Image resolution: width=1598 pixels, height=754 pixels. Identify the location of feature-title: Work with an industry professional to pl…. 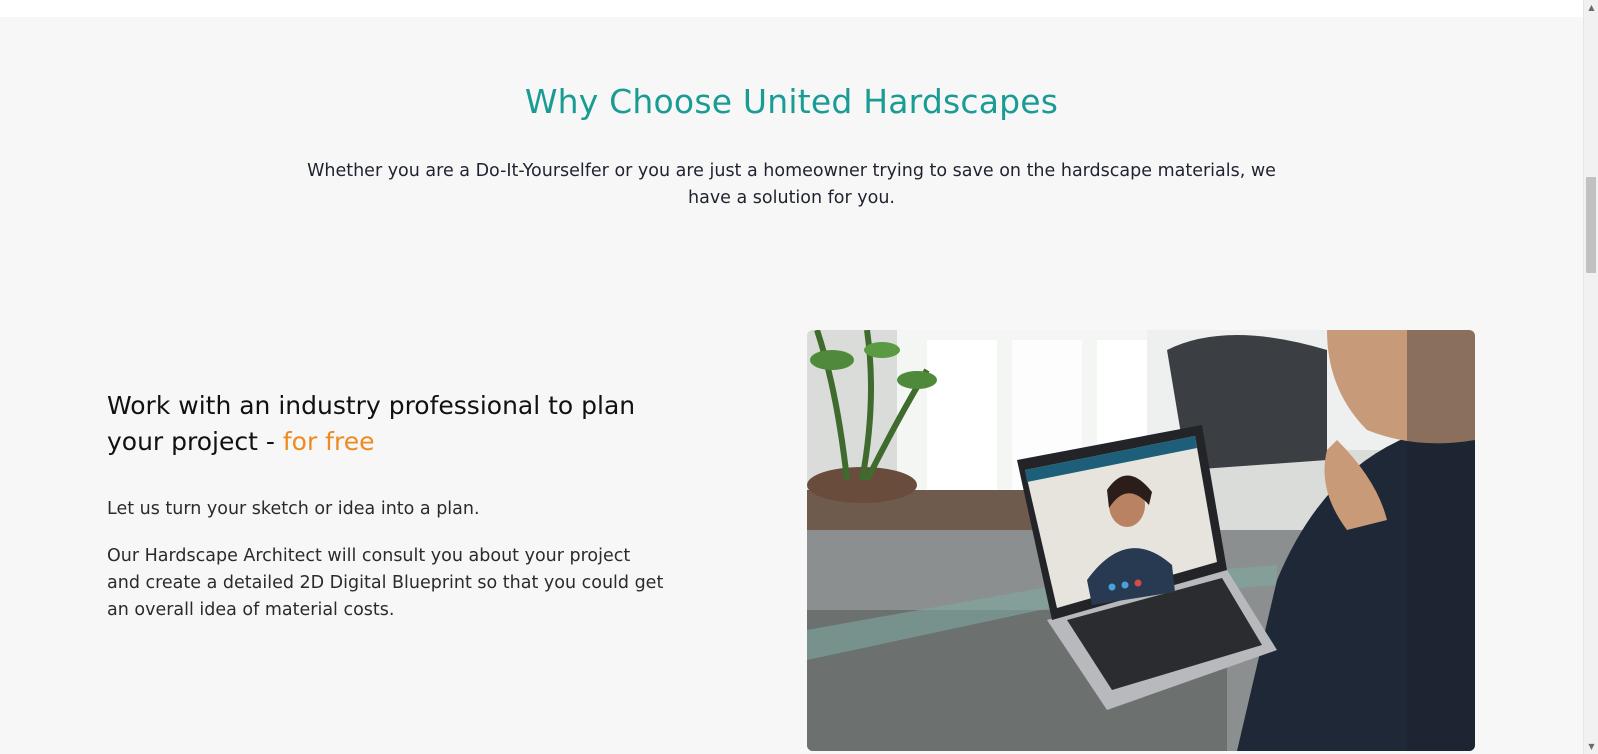
(387, 424).